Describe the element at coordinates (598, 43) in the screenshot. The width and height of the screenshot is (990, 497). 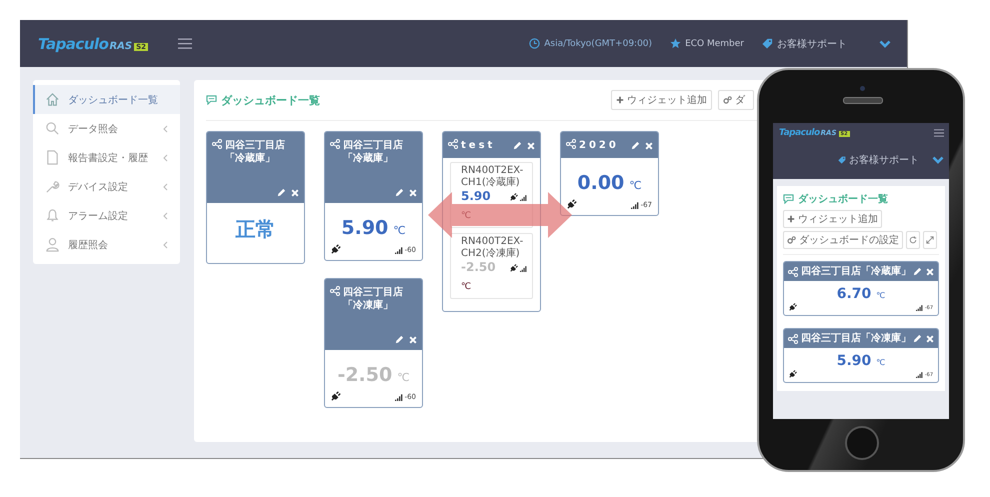
I see `timezone-label: Asia/Tokyo(GMT+09:00)` at that location.